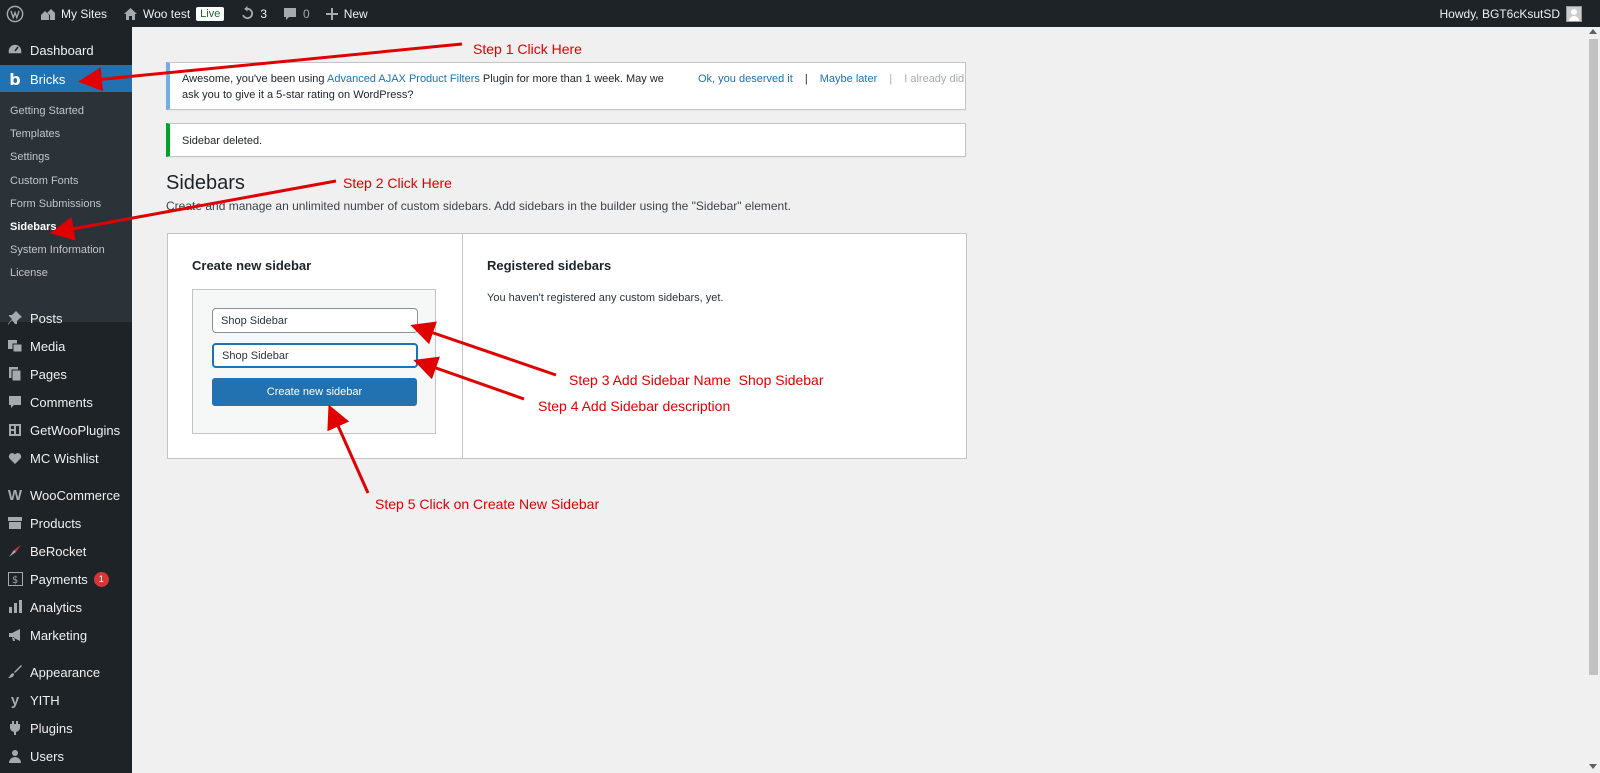 This screenshot has width=1600, height=773. Describe the element at coordinates (331, 13) in the screenshot. I see `plus-icon` at that location.